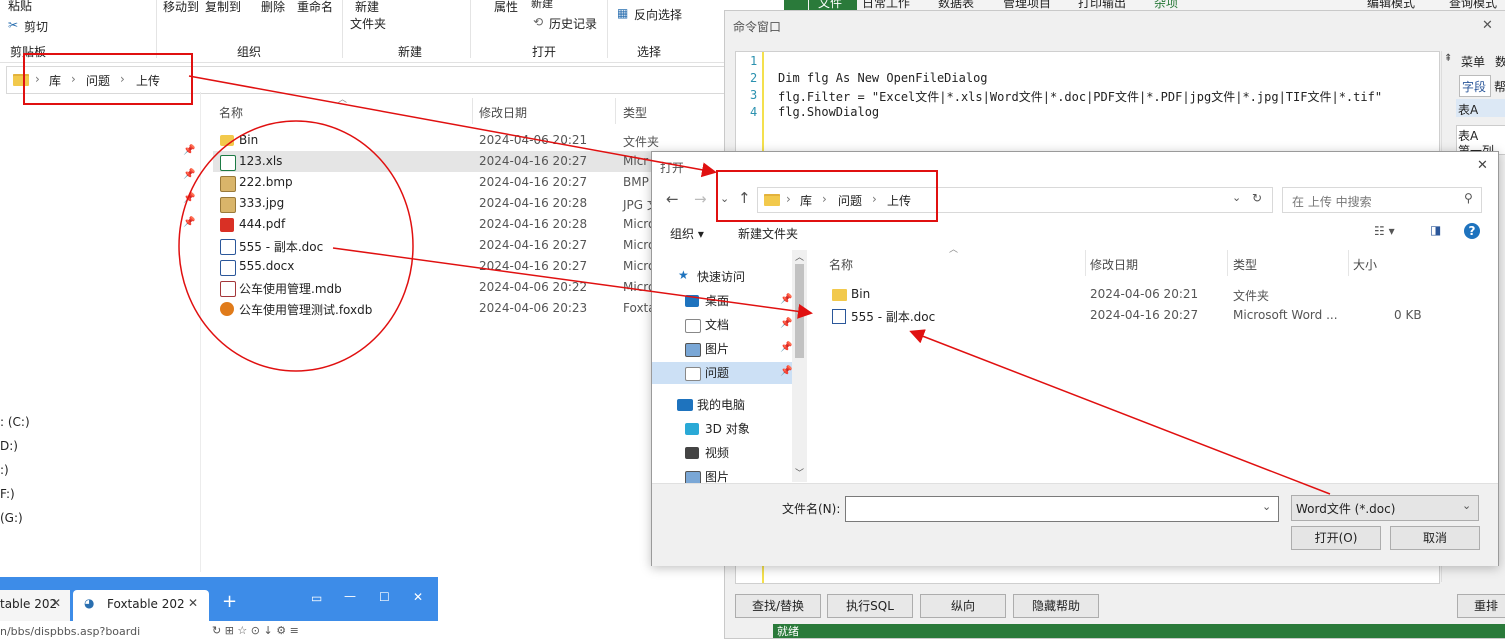 The image size is (1505, 639). Describe the element at coordinates (573, 23) in the screenshot. I see `history-button: 历史记录` at that location.